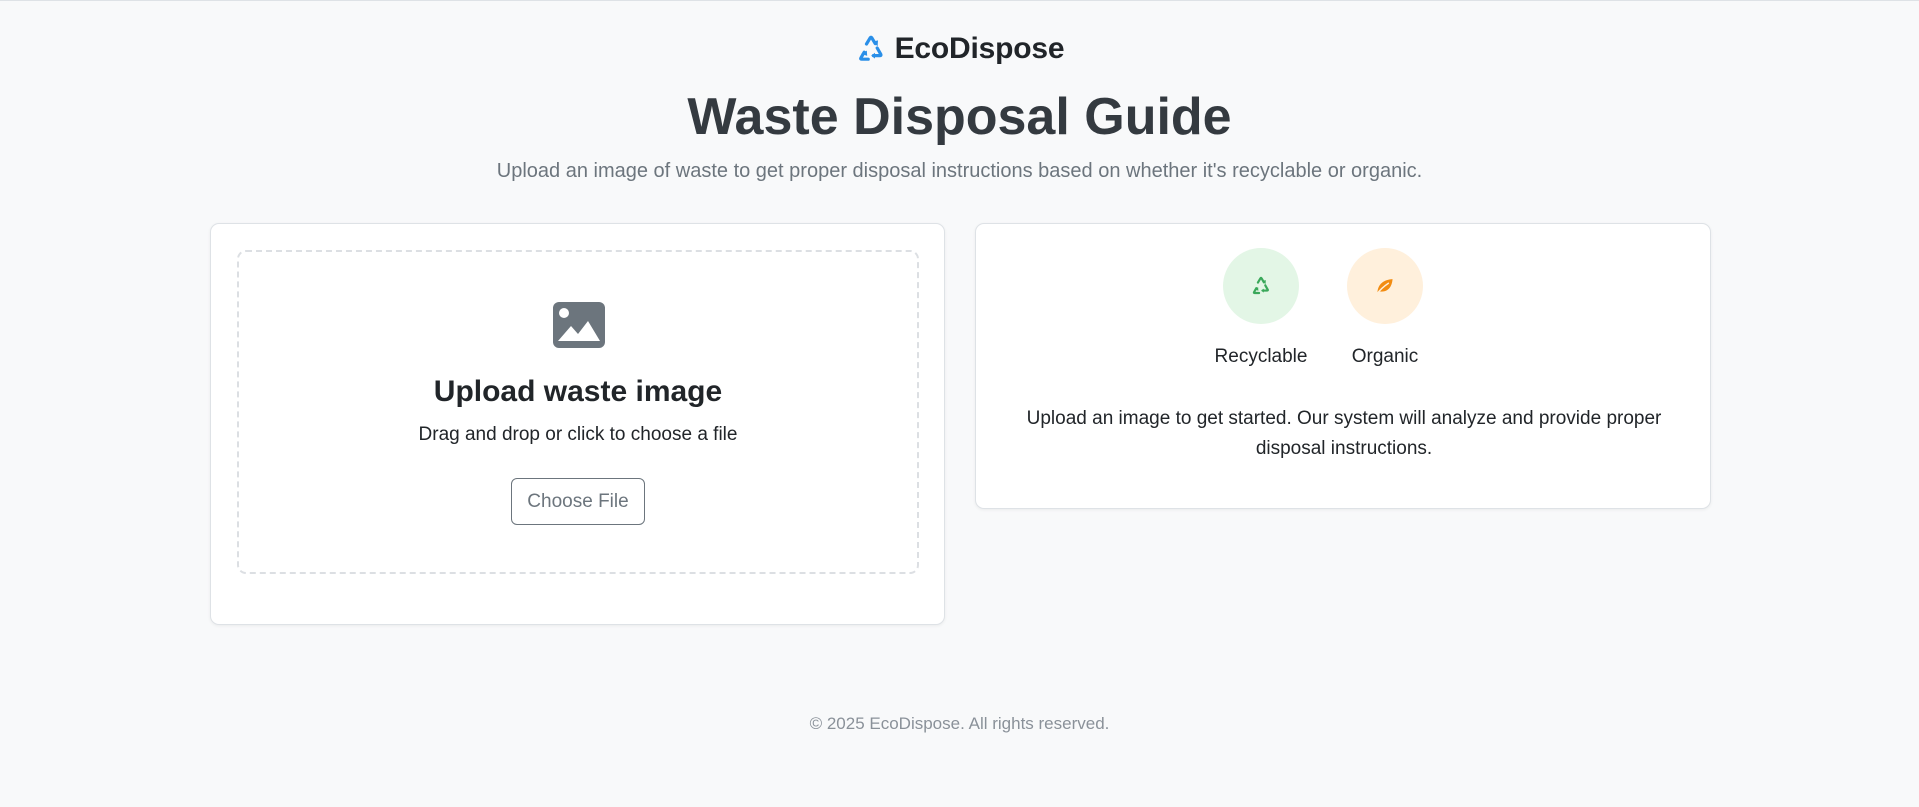 The width and height of the screenshot is (1919, 807). I want to click on category-organic: Organic, so click(1385, 308).